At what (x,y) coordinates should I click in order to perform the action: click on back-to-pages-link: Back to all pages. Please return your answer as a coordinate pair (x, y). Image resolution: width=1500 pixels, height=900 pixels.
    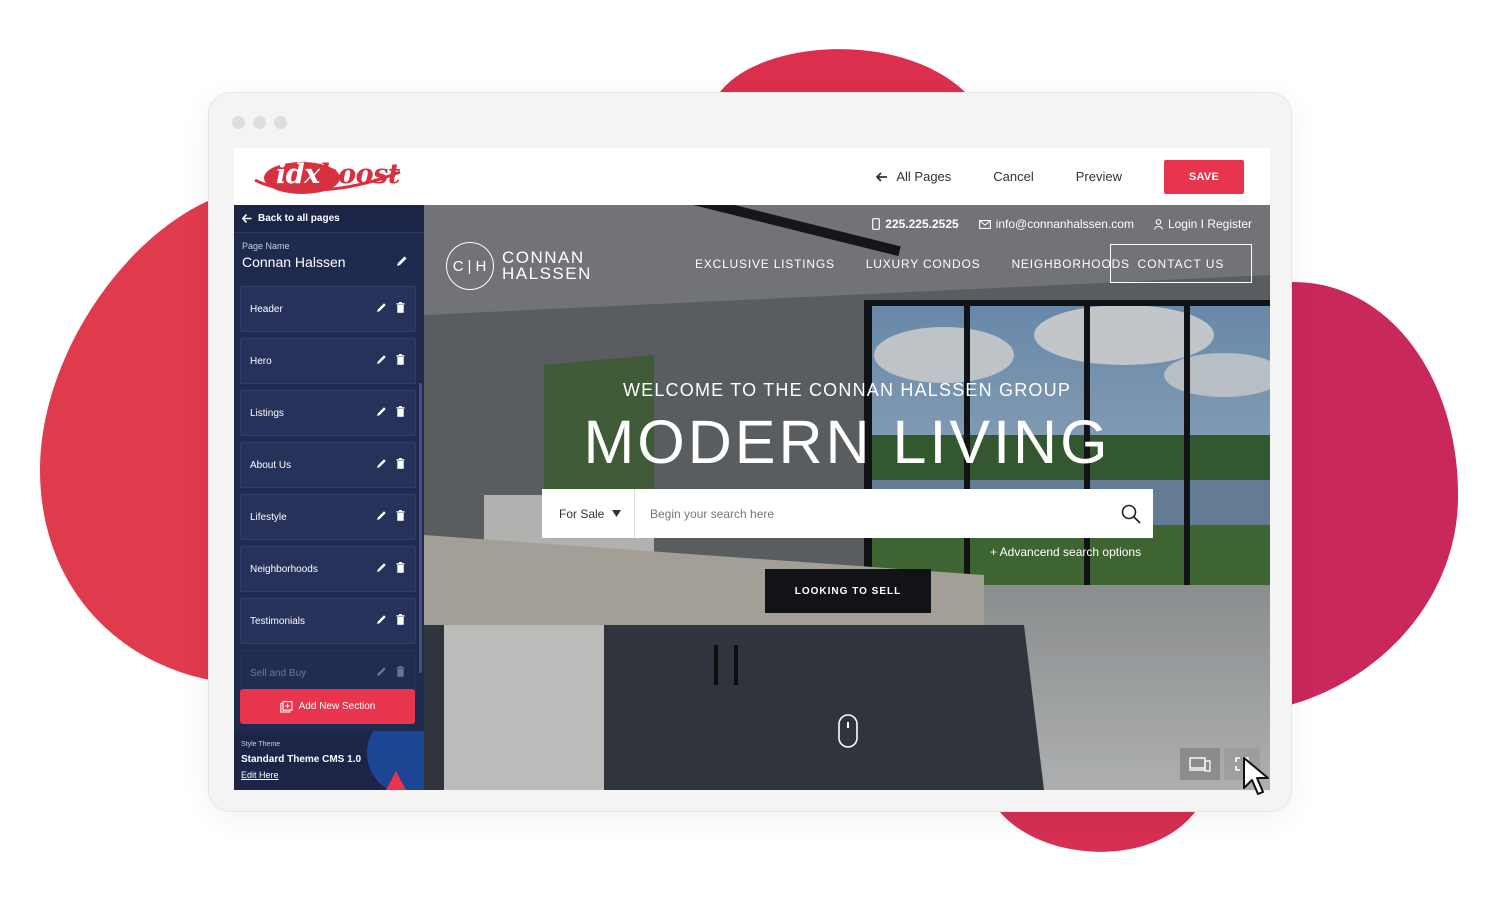
    Looking at the image, I should click on (329, 219).